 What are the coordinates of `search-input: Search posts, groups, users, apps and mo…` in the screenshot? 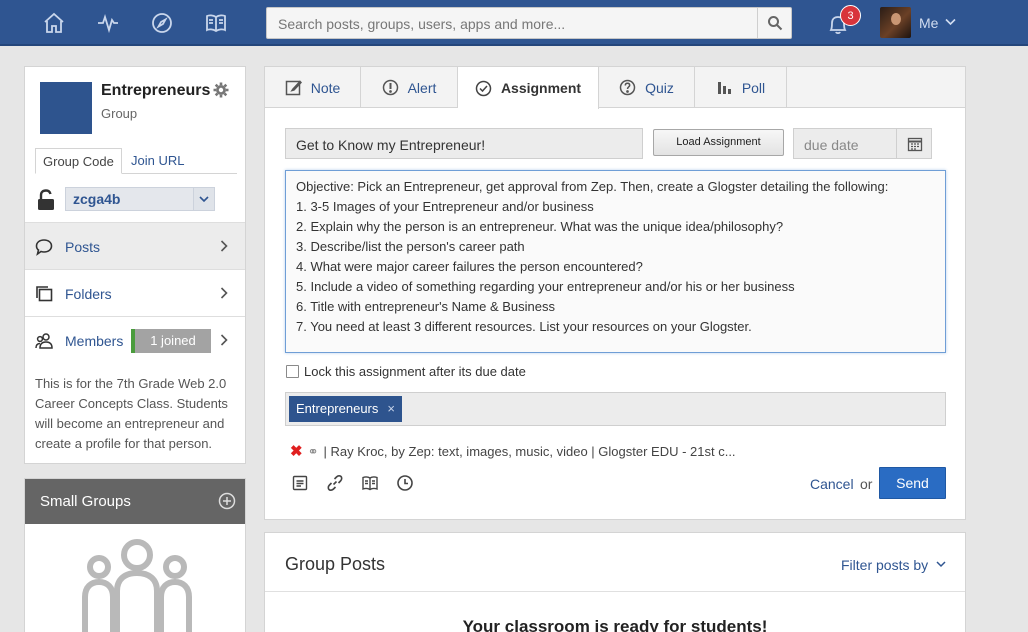 It's located at (421, 24).